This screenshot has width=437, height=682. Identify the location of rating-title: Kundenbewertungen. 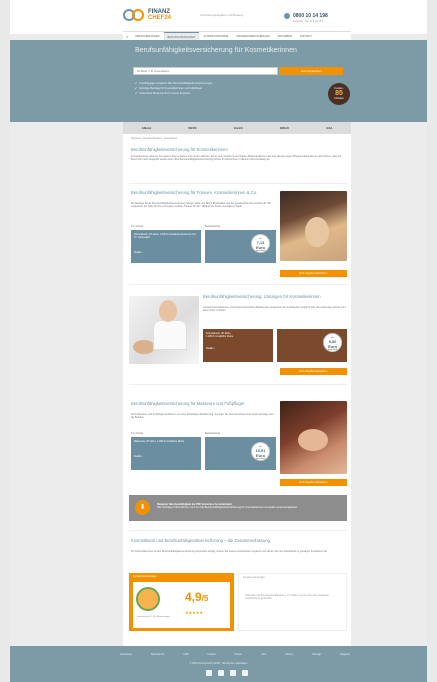
(145, 576).